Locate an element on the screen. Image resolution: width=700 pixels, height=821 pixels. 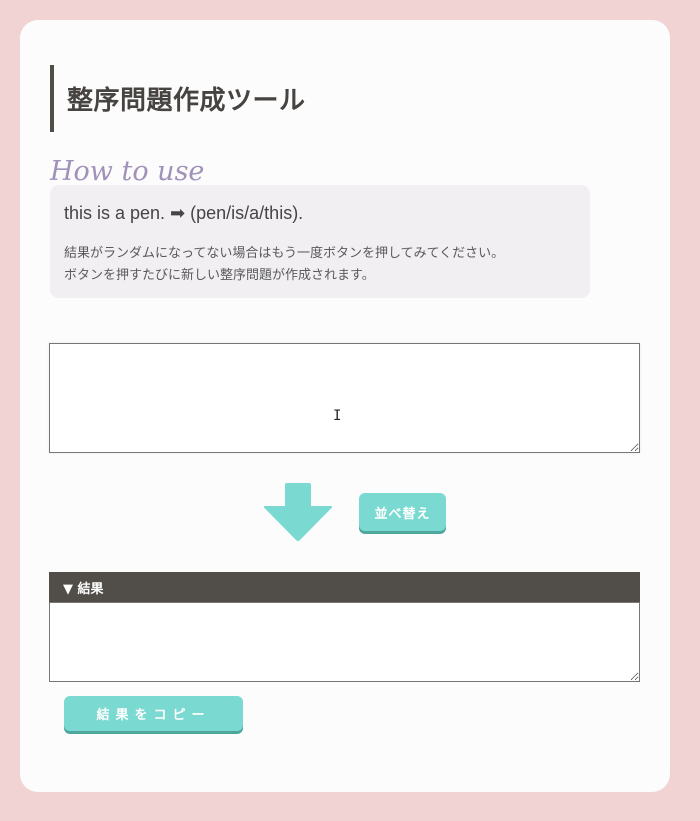
copy-result-button: 結果をコピー is located at coordinates (153, 713).